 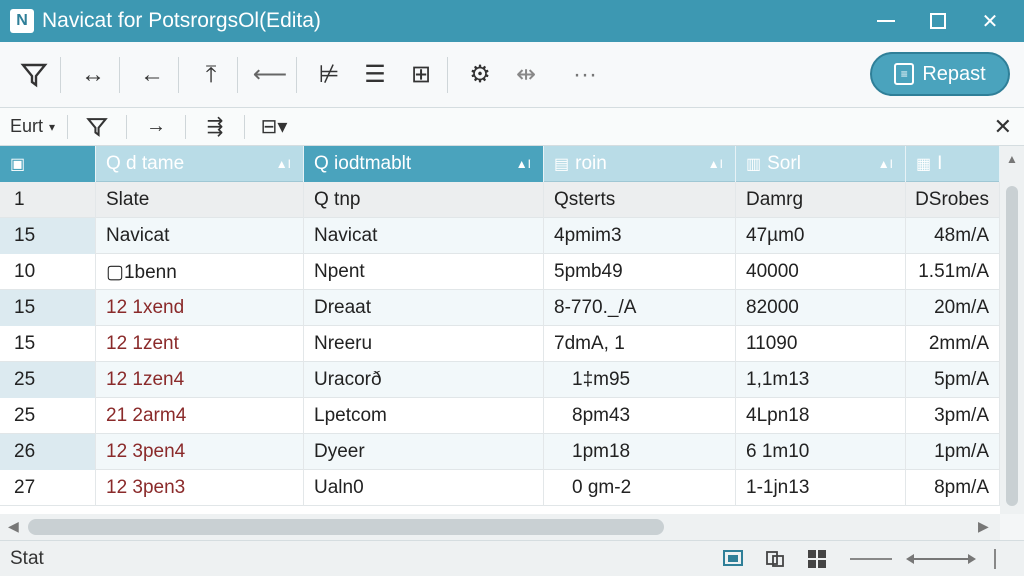 What do you see at coordinates (200, 416) in the screenshot?
I see `table-cell: 21 2arm4` at bounding box center [200, 416].